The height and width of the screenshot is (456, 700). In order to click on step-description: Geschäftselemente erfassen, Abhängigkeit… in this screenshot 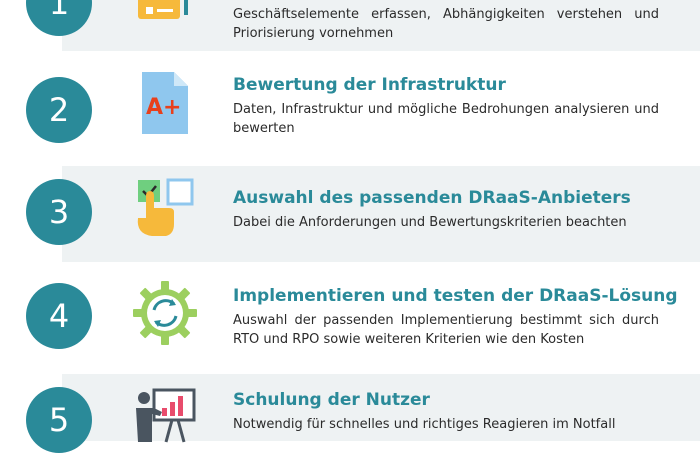, I will do `click(446, 24)`.